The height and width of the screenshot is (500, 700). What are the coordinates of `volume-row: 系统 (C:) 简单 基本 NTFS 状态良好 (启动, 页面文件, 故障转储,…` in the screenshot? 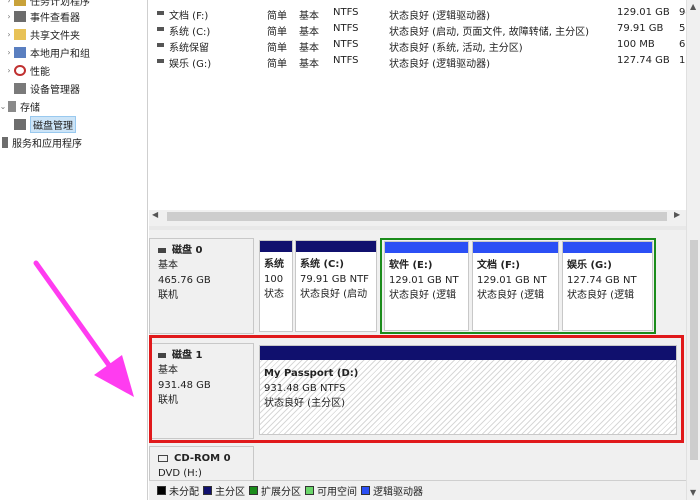 It's located at (421, 29).